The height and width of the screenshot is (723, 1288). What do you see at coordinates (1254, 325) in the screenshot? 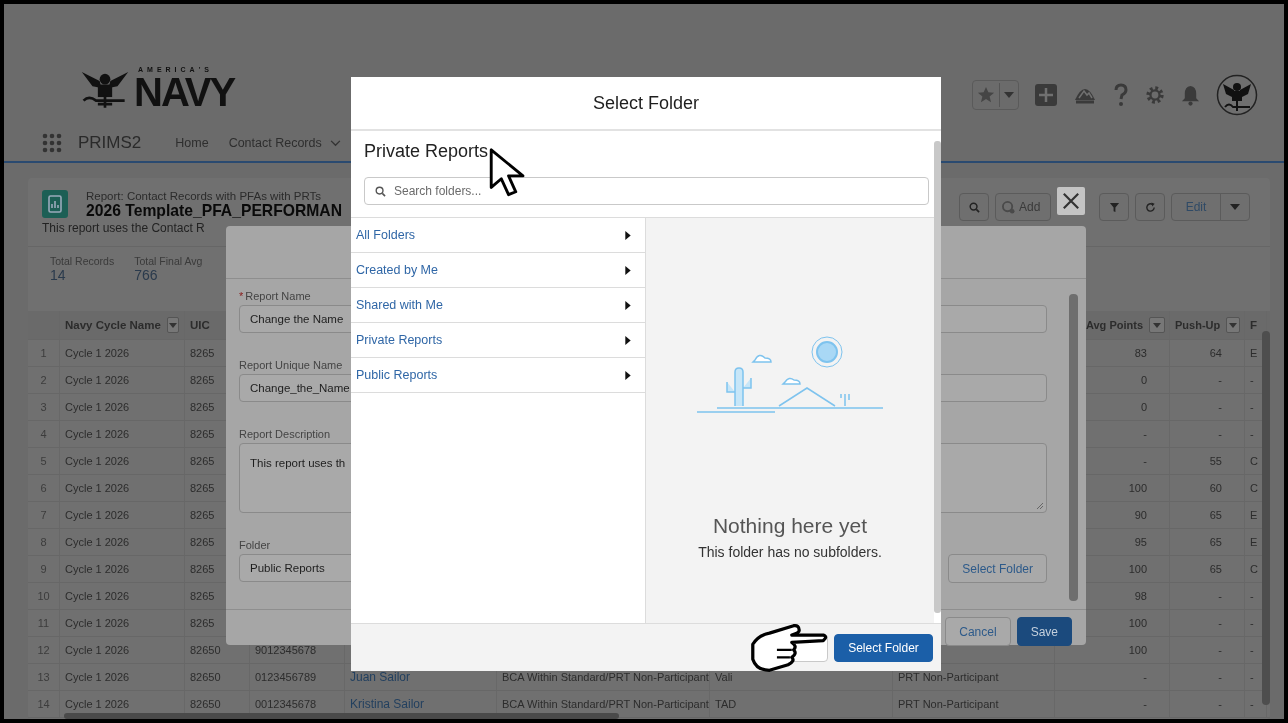
I see `column-header: F` at bounding box center [1254, 325].